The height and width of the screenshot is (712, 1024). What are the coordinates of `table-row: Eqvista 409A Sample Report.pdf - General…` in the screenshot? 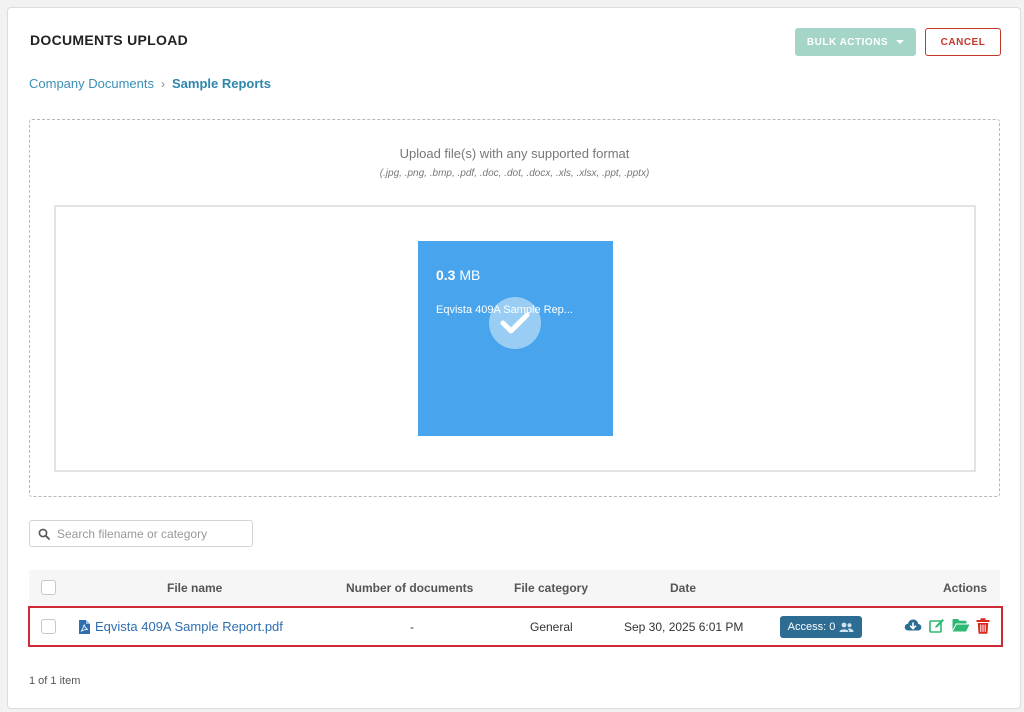 It's located at (514, 627).